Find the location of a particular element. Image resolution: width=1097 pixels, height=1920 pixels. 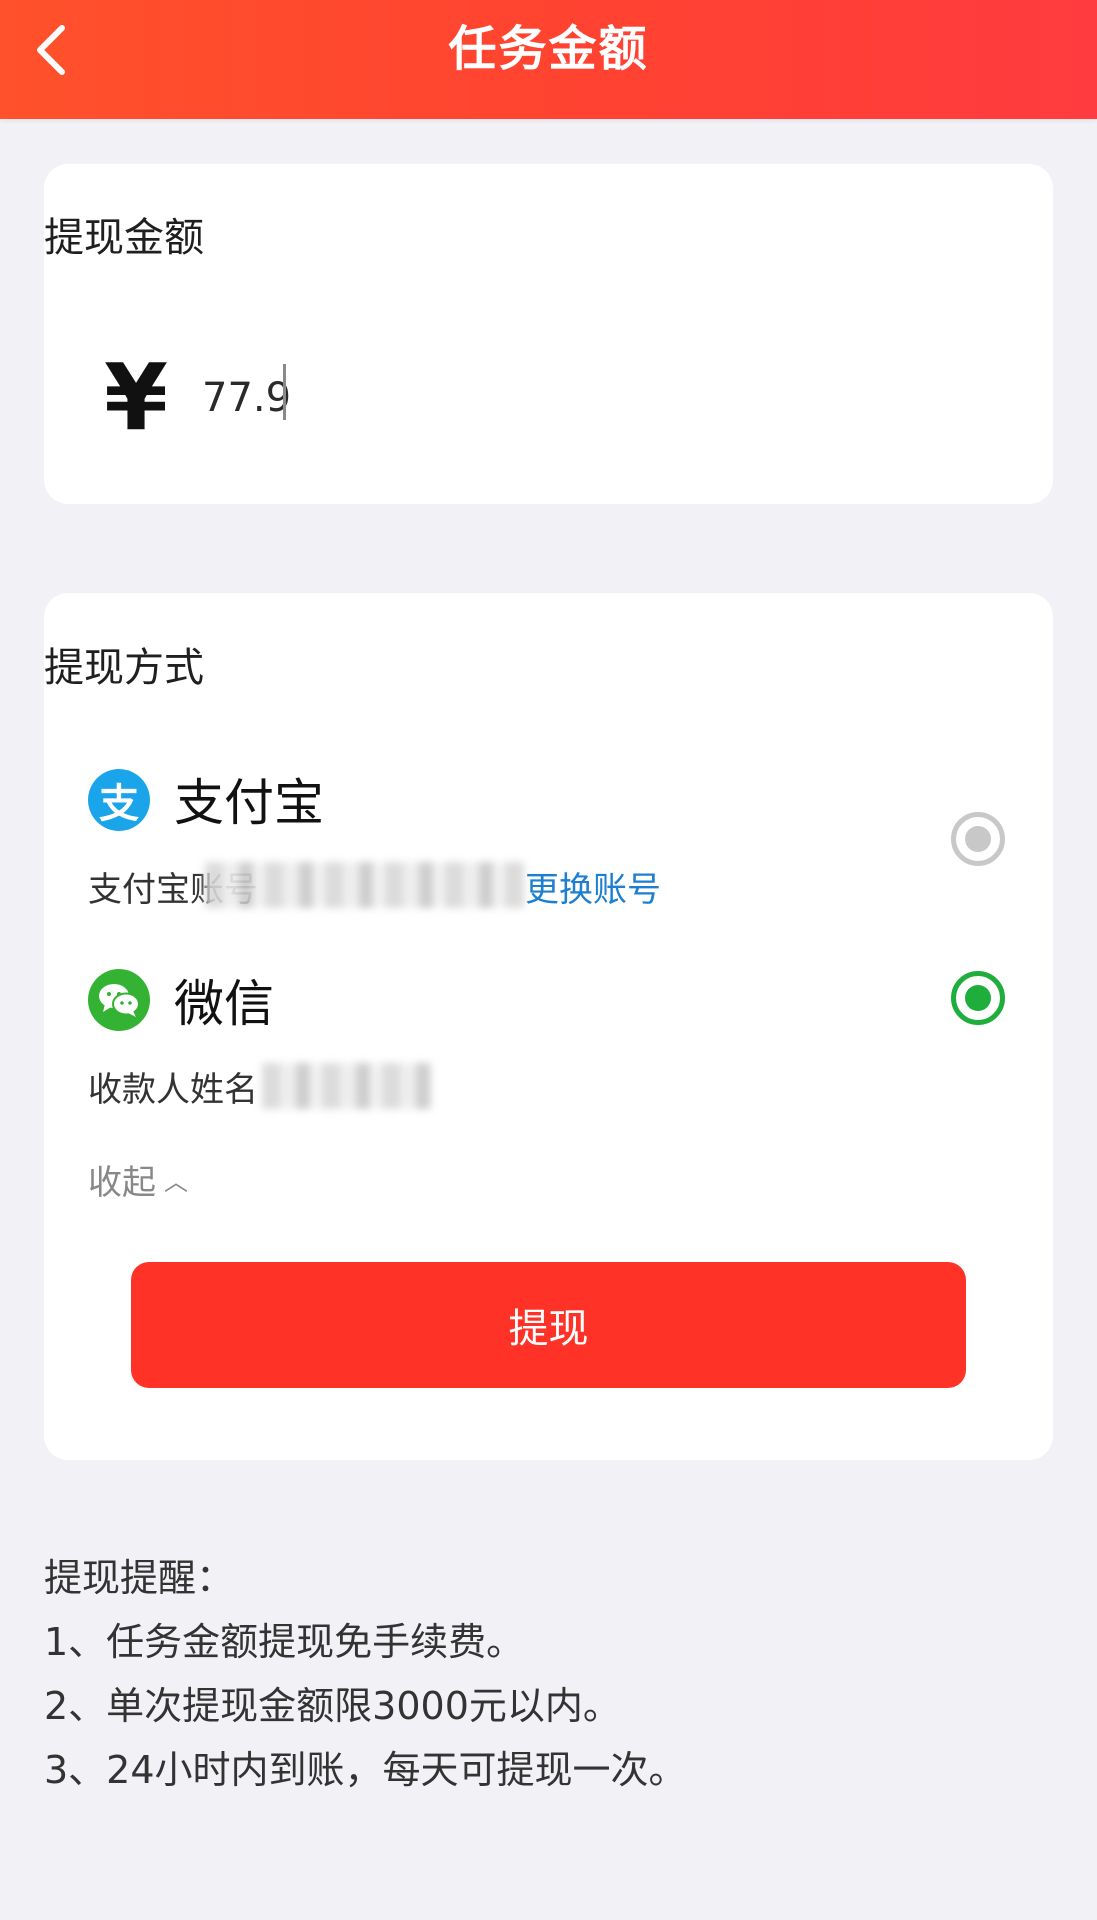

collapse-label: 收起 is located at coordinates (122, 1183).